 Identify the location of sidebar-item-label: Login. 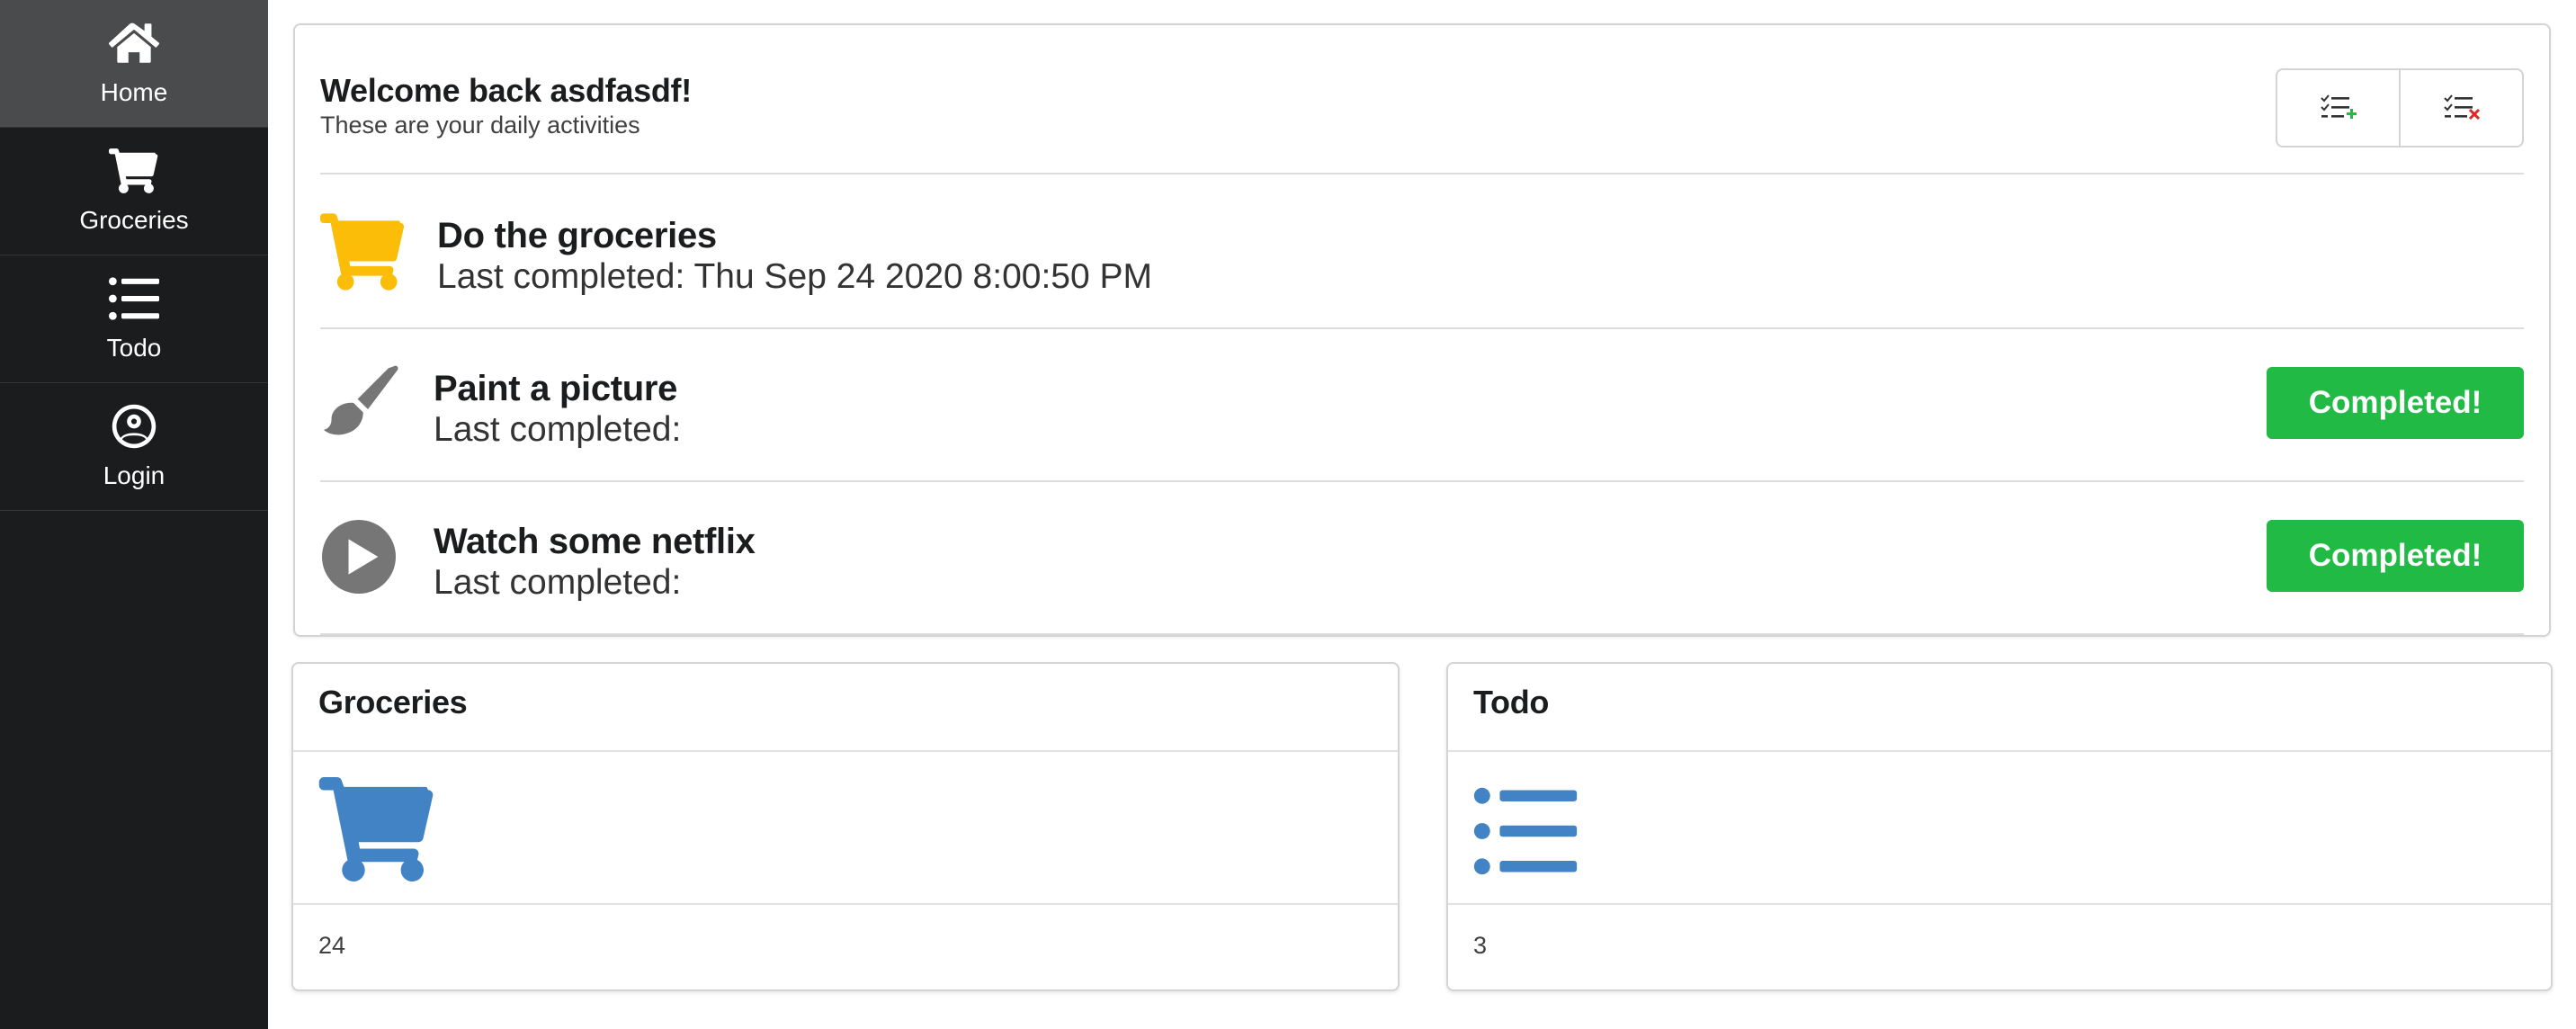
(134, 475).